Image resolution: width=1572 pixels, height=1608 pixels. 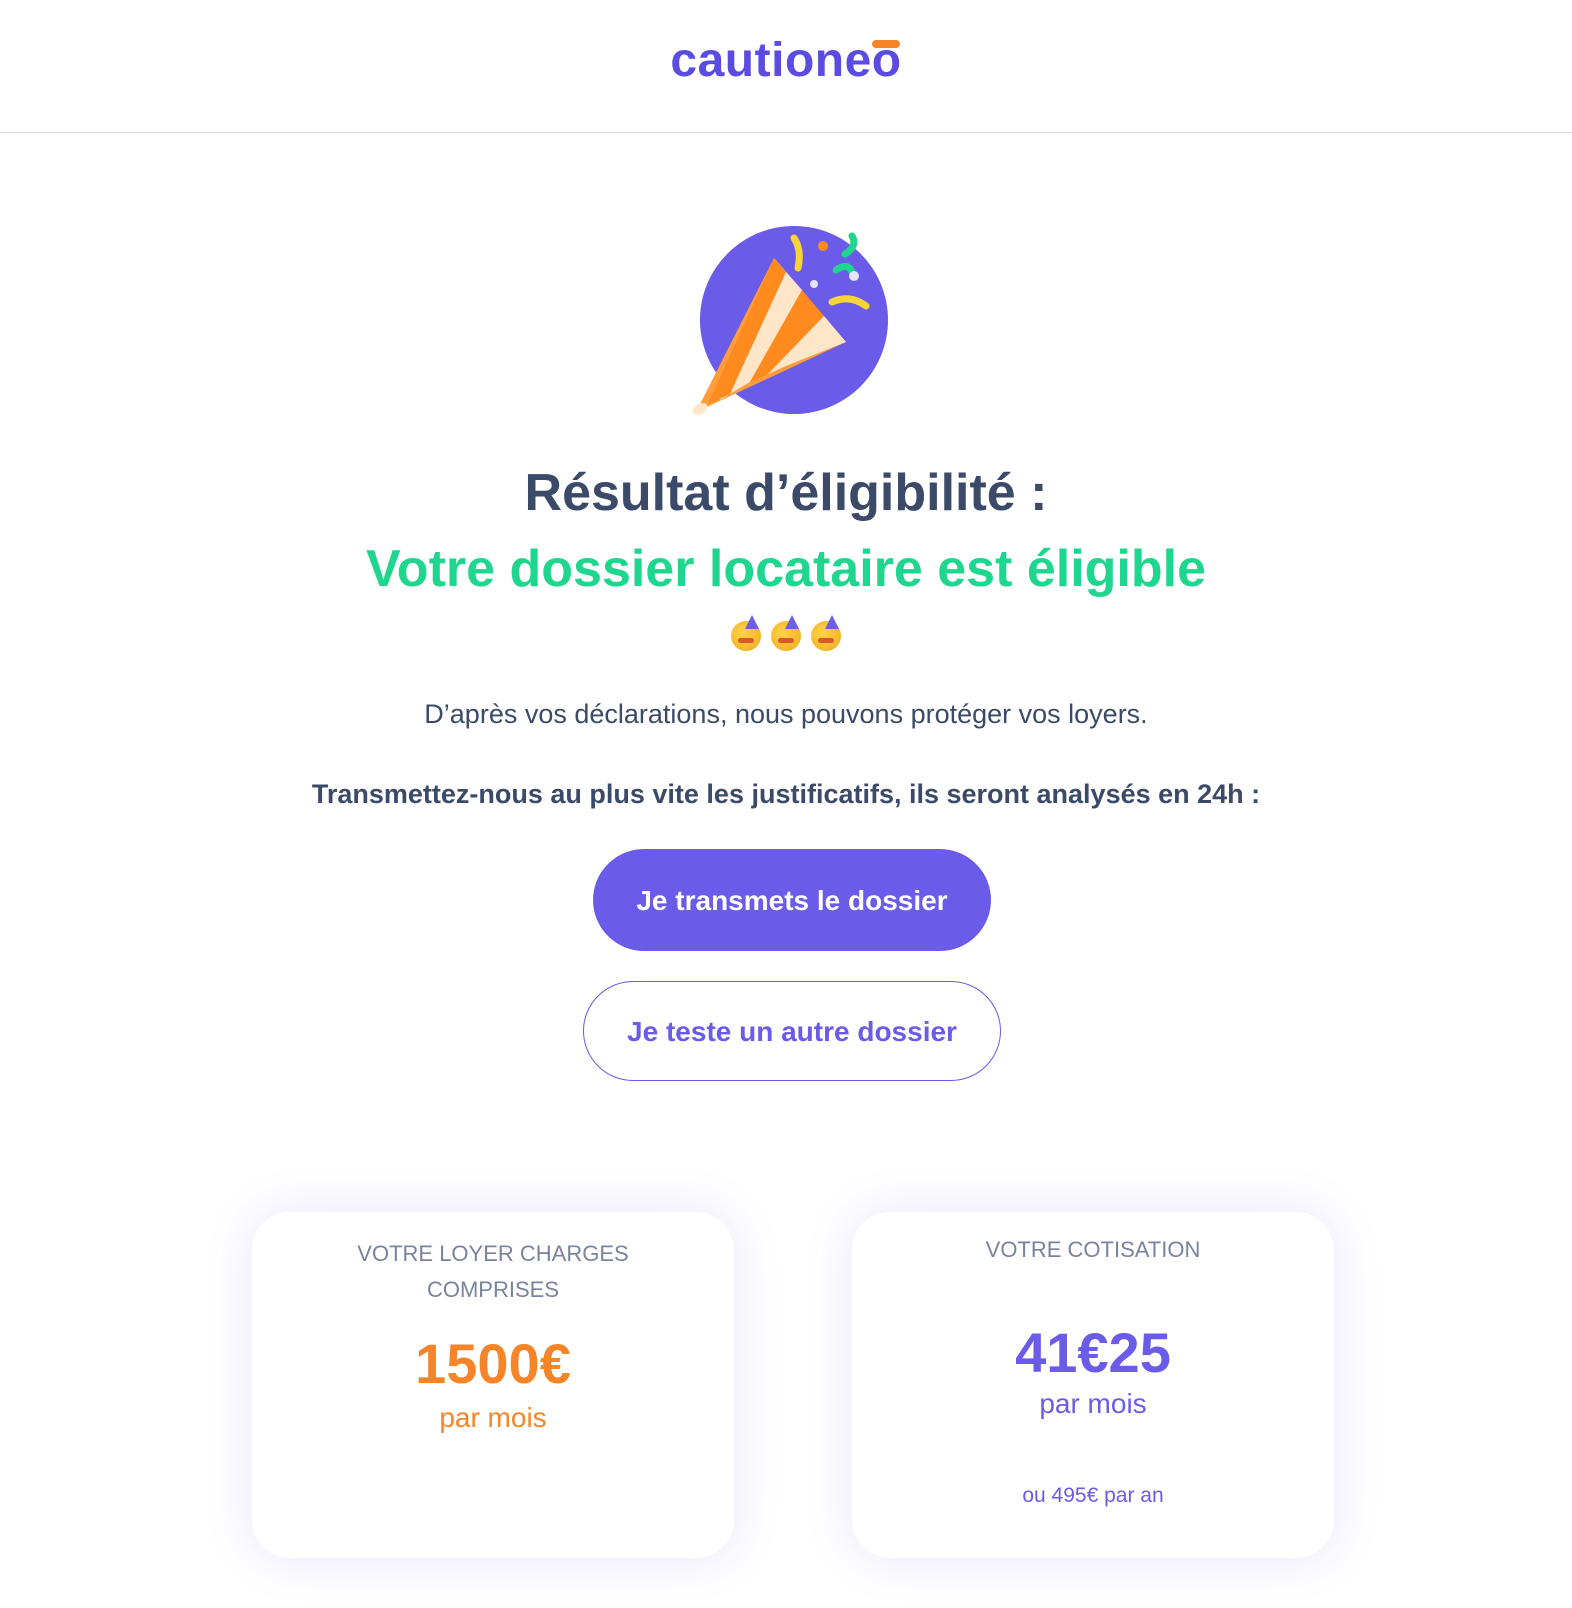 What do you see at coordinates (493, 1417) in the screenshot?
I see `rent-period: par mois` at bounding box center [493, 1417].